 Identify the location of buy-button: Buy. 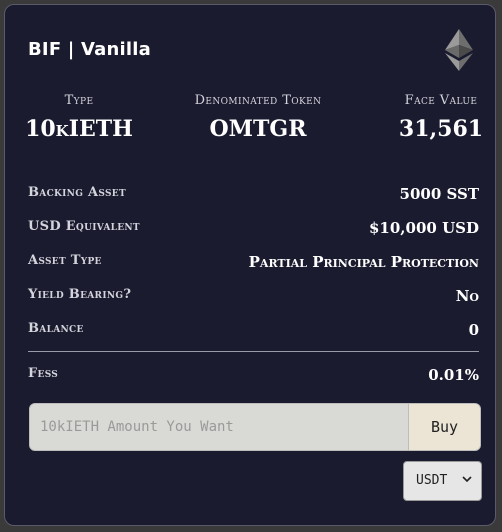
(444, 427).